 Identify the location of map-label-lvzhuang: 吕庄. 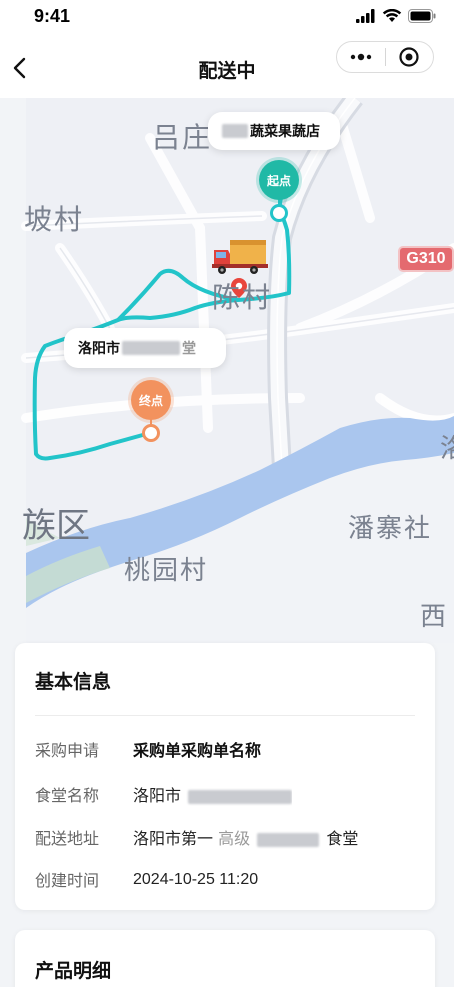
(182, 137).